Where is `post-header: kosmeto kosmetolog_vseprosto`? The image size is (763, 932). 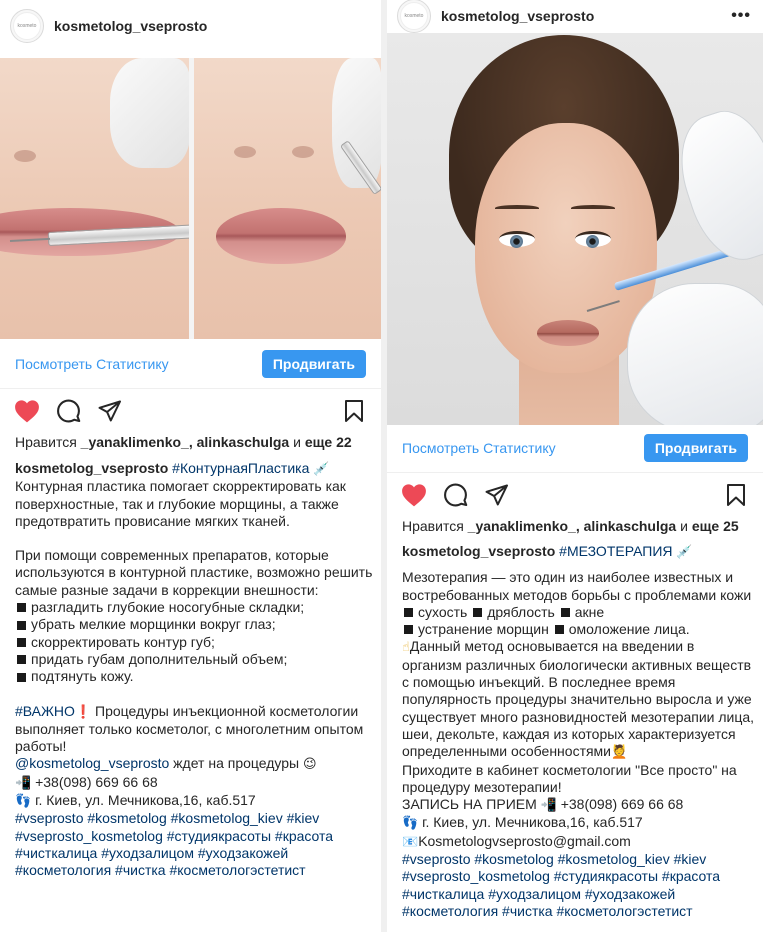
post-header: kosmeto kosmetolog_vseprosto is located at coordinates (190, 26).